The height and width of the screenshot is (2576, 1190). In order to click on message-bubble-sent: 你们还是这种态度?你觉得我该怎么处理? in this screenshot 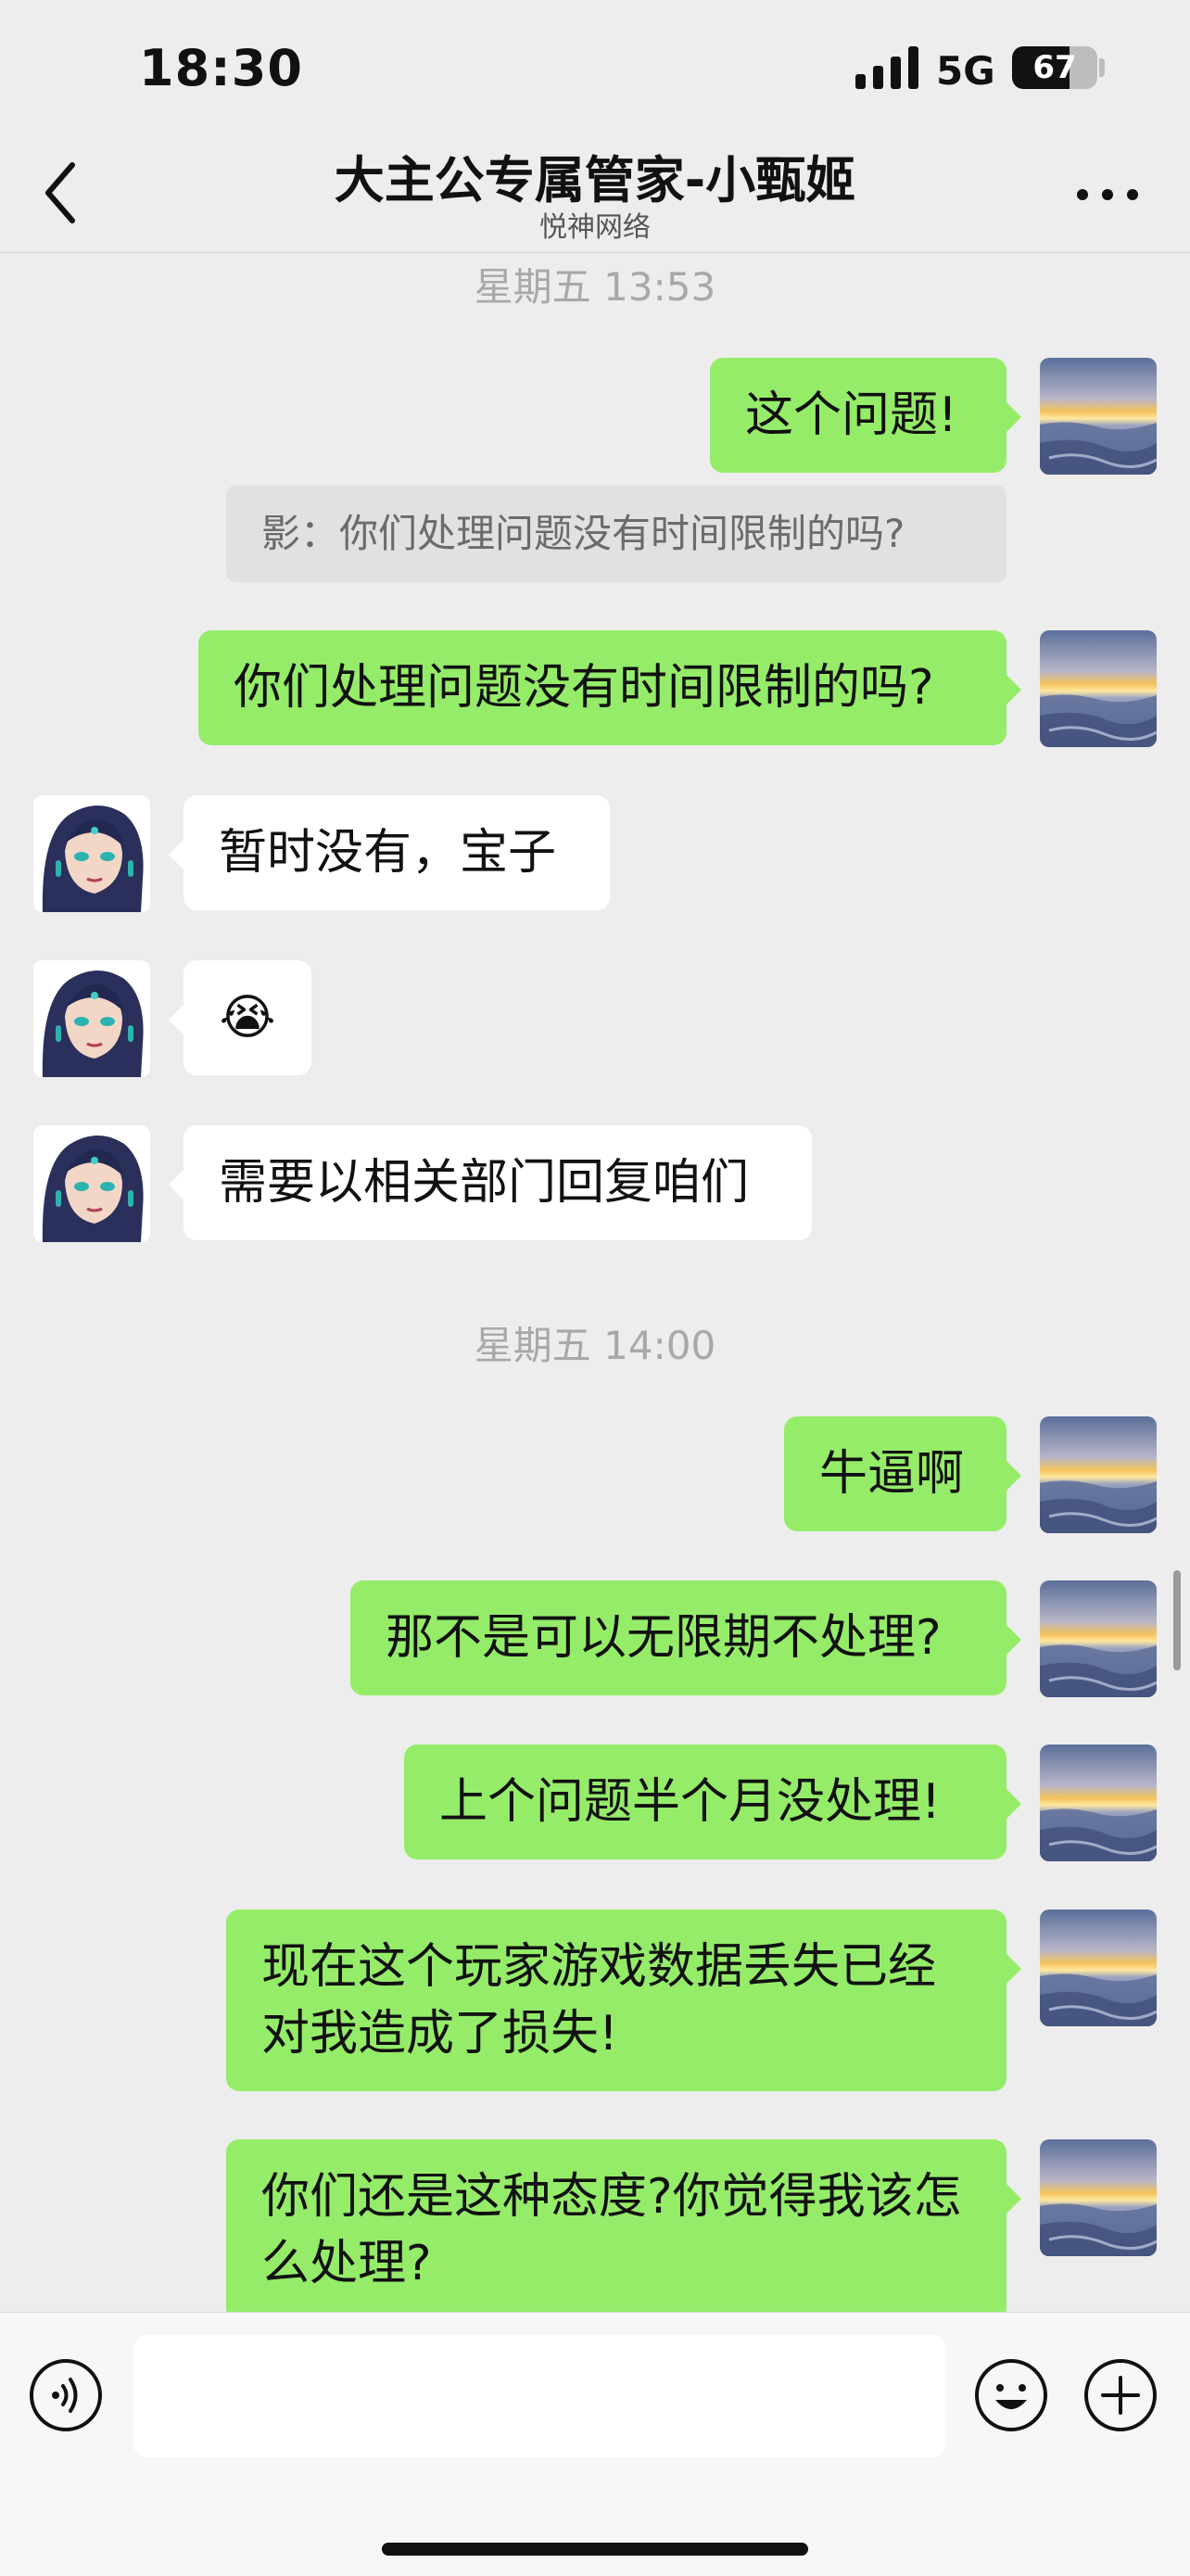, I will do `click(616, 2230)`.